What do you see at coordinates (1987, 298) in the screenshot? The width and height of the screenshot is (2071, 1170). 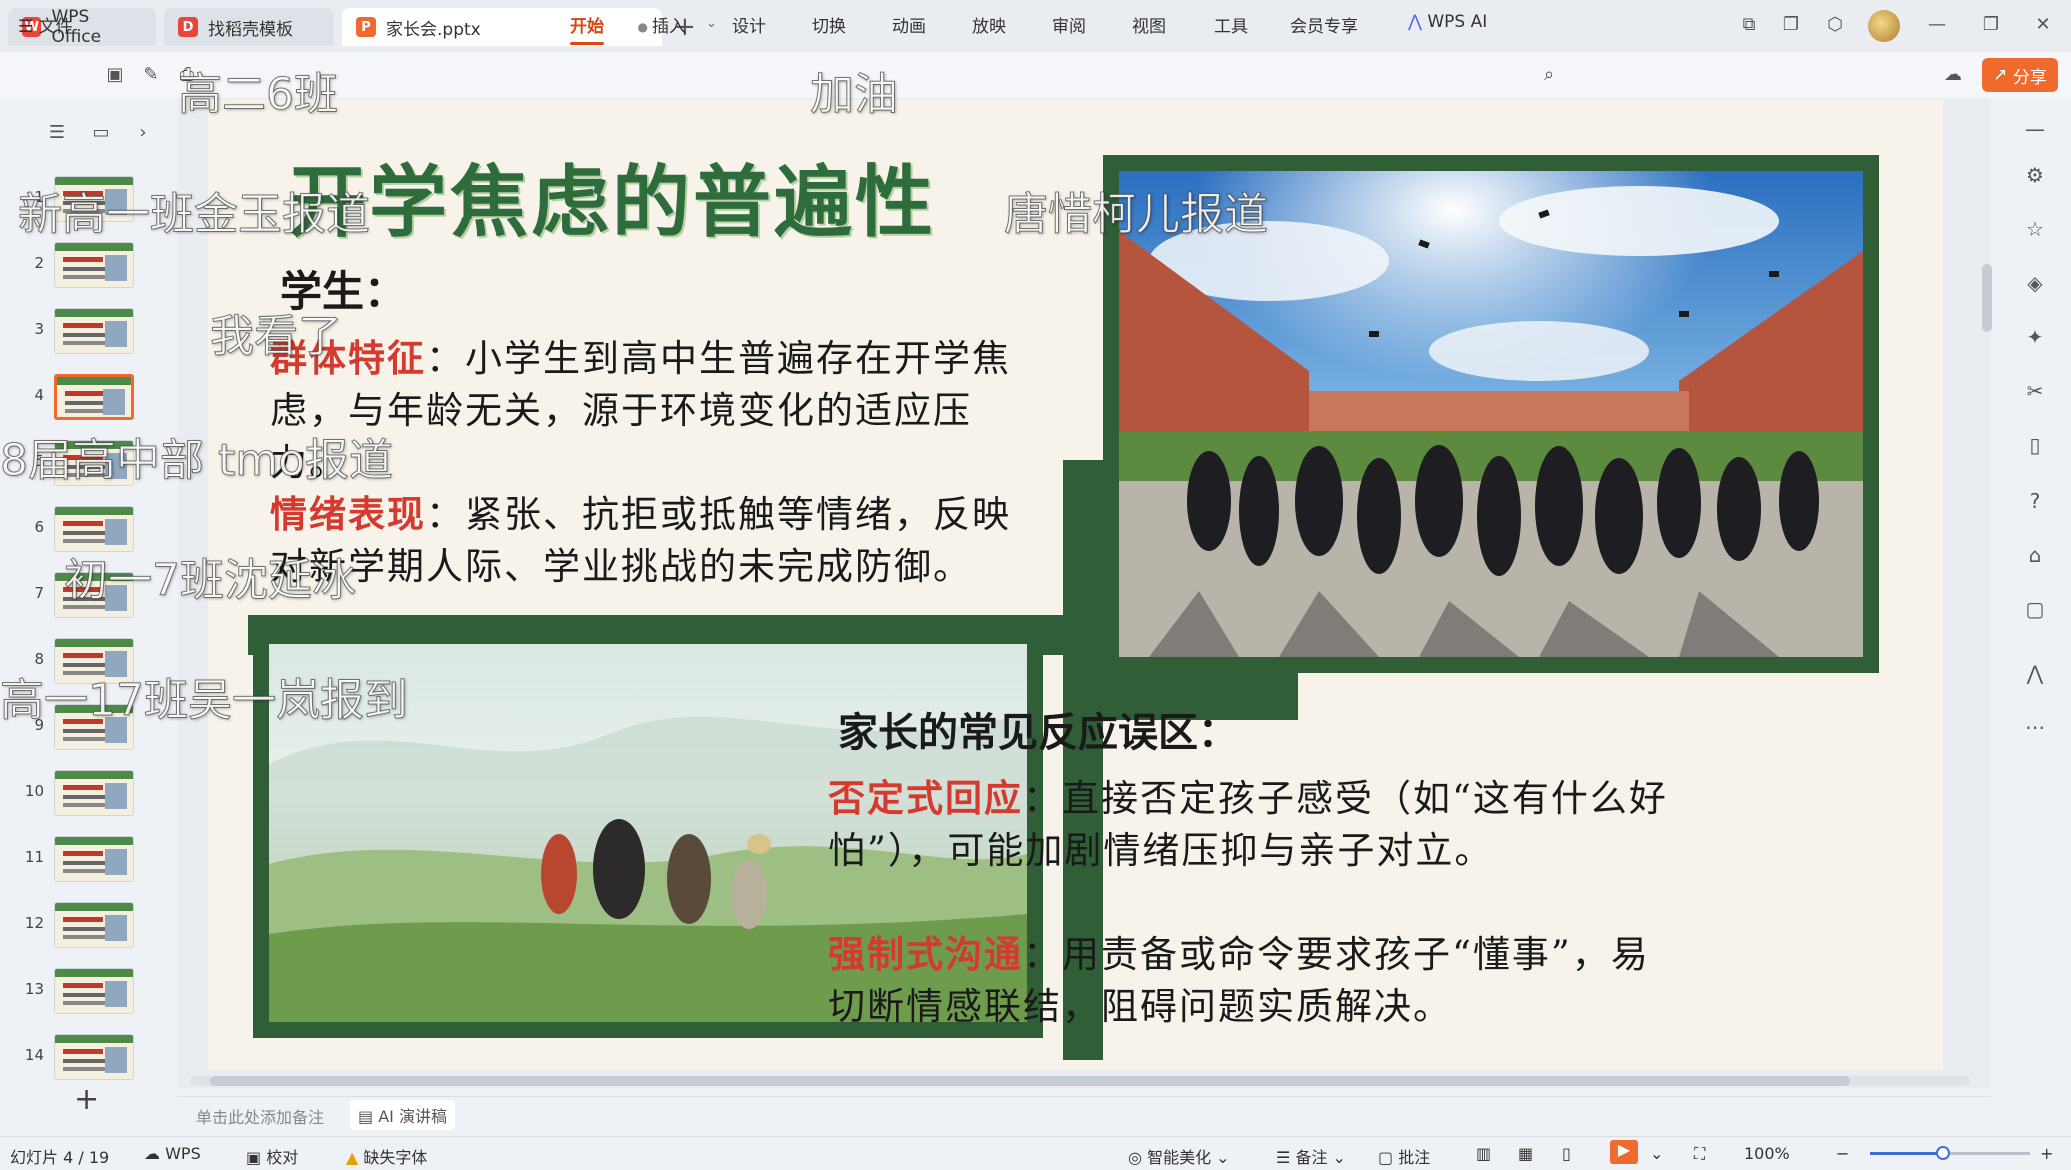 I see `vertical-scrollbar` at bounding box center [1987, 298].